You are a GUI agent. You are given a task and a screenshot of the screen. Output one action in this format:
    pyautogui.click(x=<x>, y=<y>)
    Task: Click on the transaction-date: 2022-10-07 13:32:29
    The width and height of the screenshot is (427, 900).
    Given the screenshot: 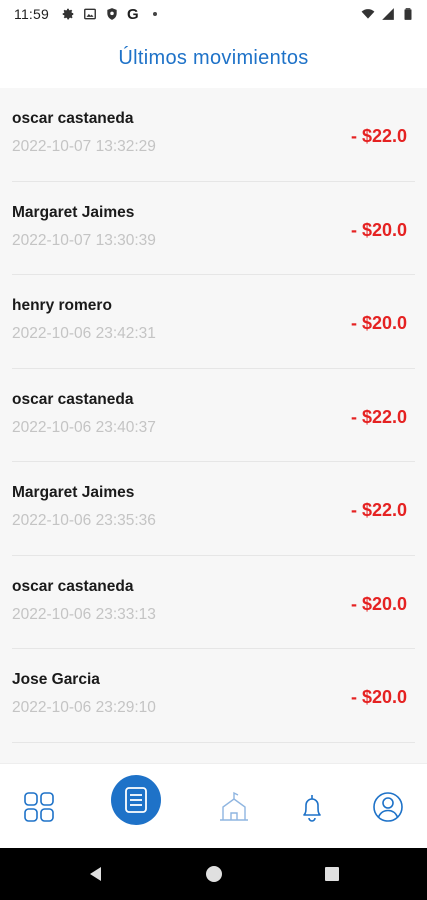 What is the action you would take?
    pyautogui.click(x=84, y=146)
    